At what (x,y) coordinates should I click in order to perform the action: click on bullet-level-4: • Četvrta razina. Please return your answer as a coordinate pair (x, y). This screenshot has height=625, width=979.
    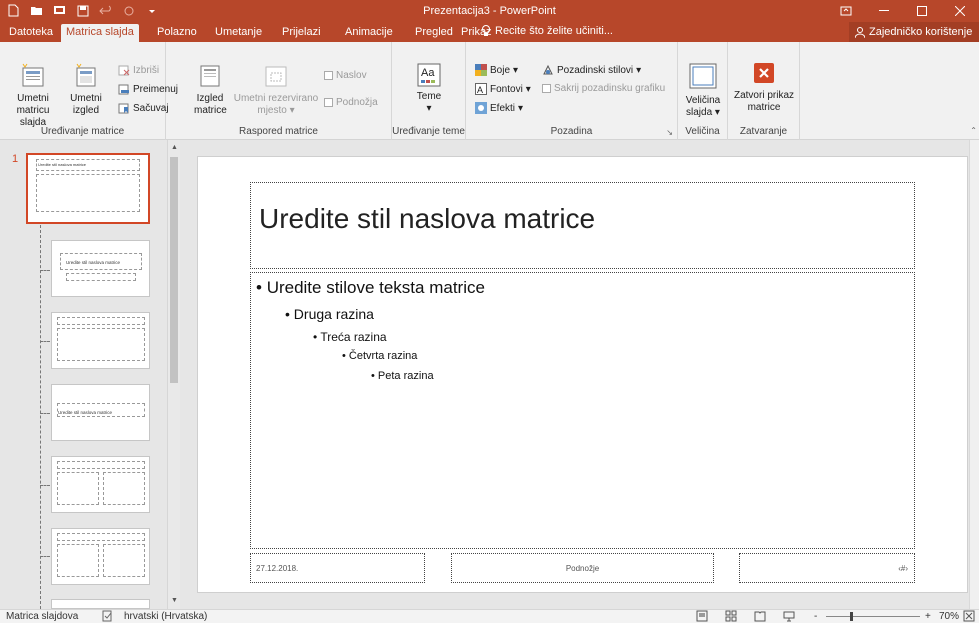
    Looking at the image, I should click on (380, 356).